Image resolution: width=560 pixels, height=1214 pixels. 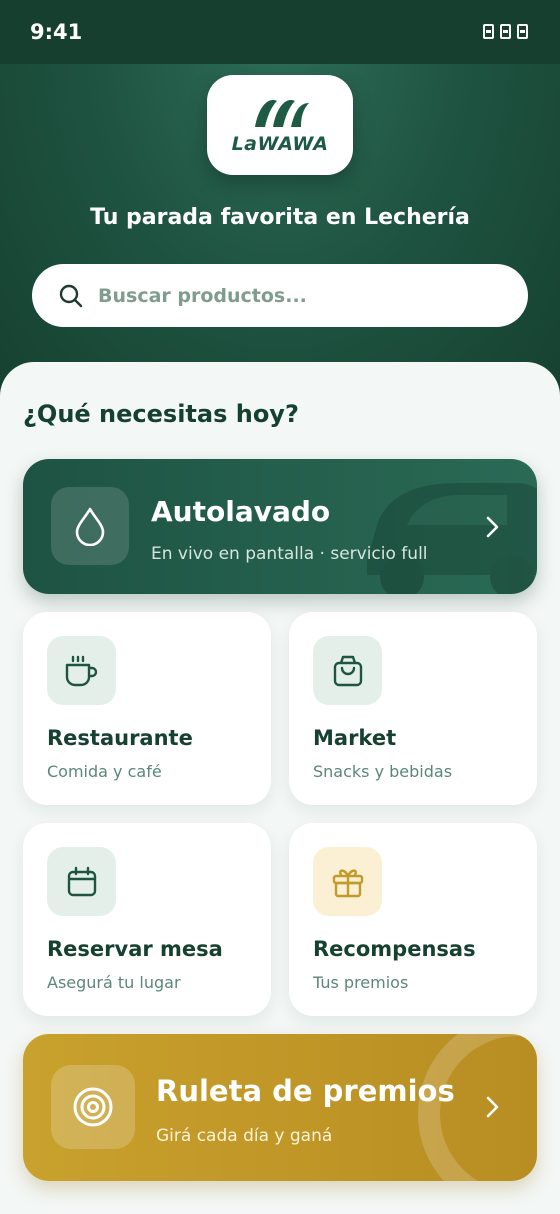 I want to click on roulette-title: Ruleta de premios, so click(x=305, y=1091).